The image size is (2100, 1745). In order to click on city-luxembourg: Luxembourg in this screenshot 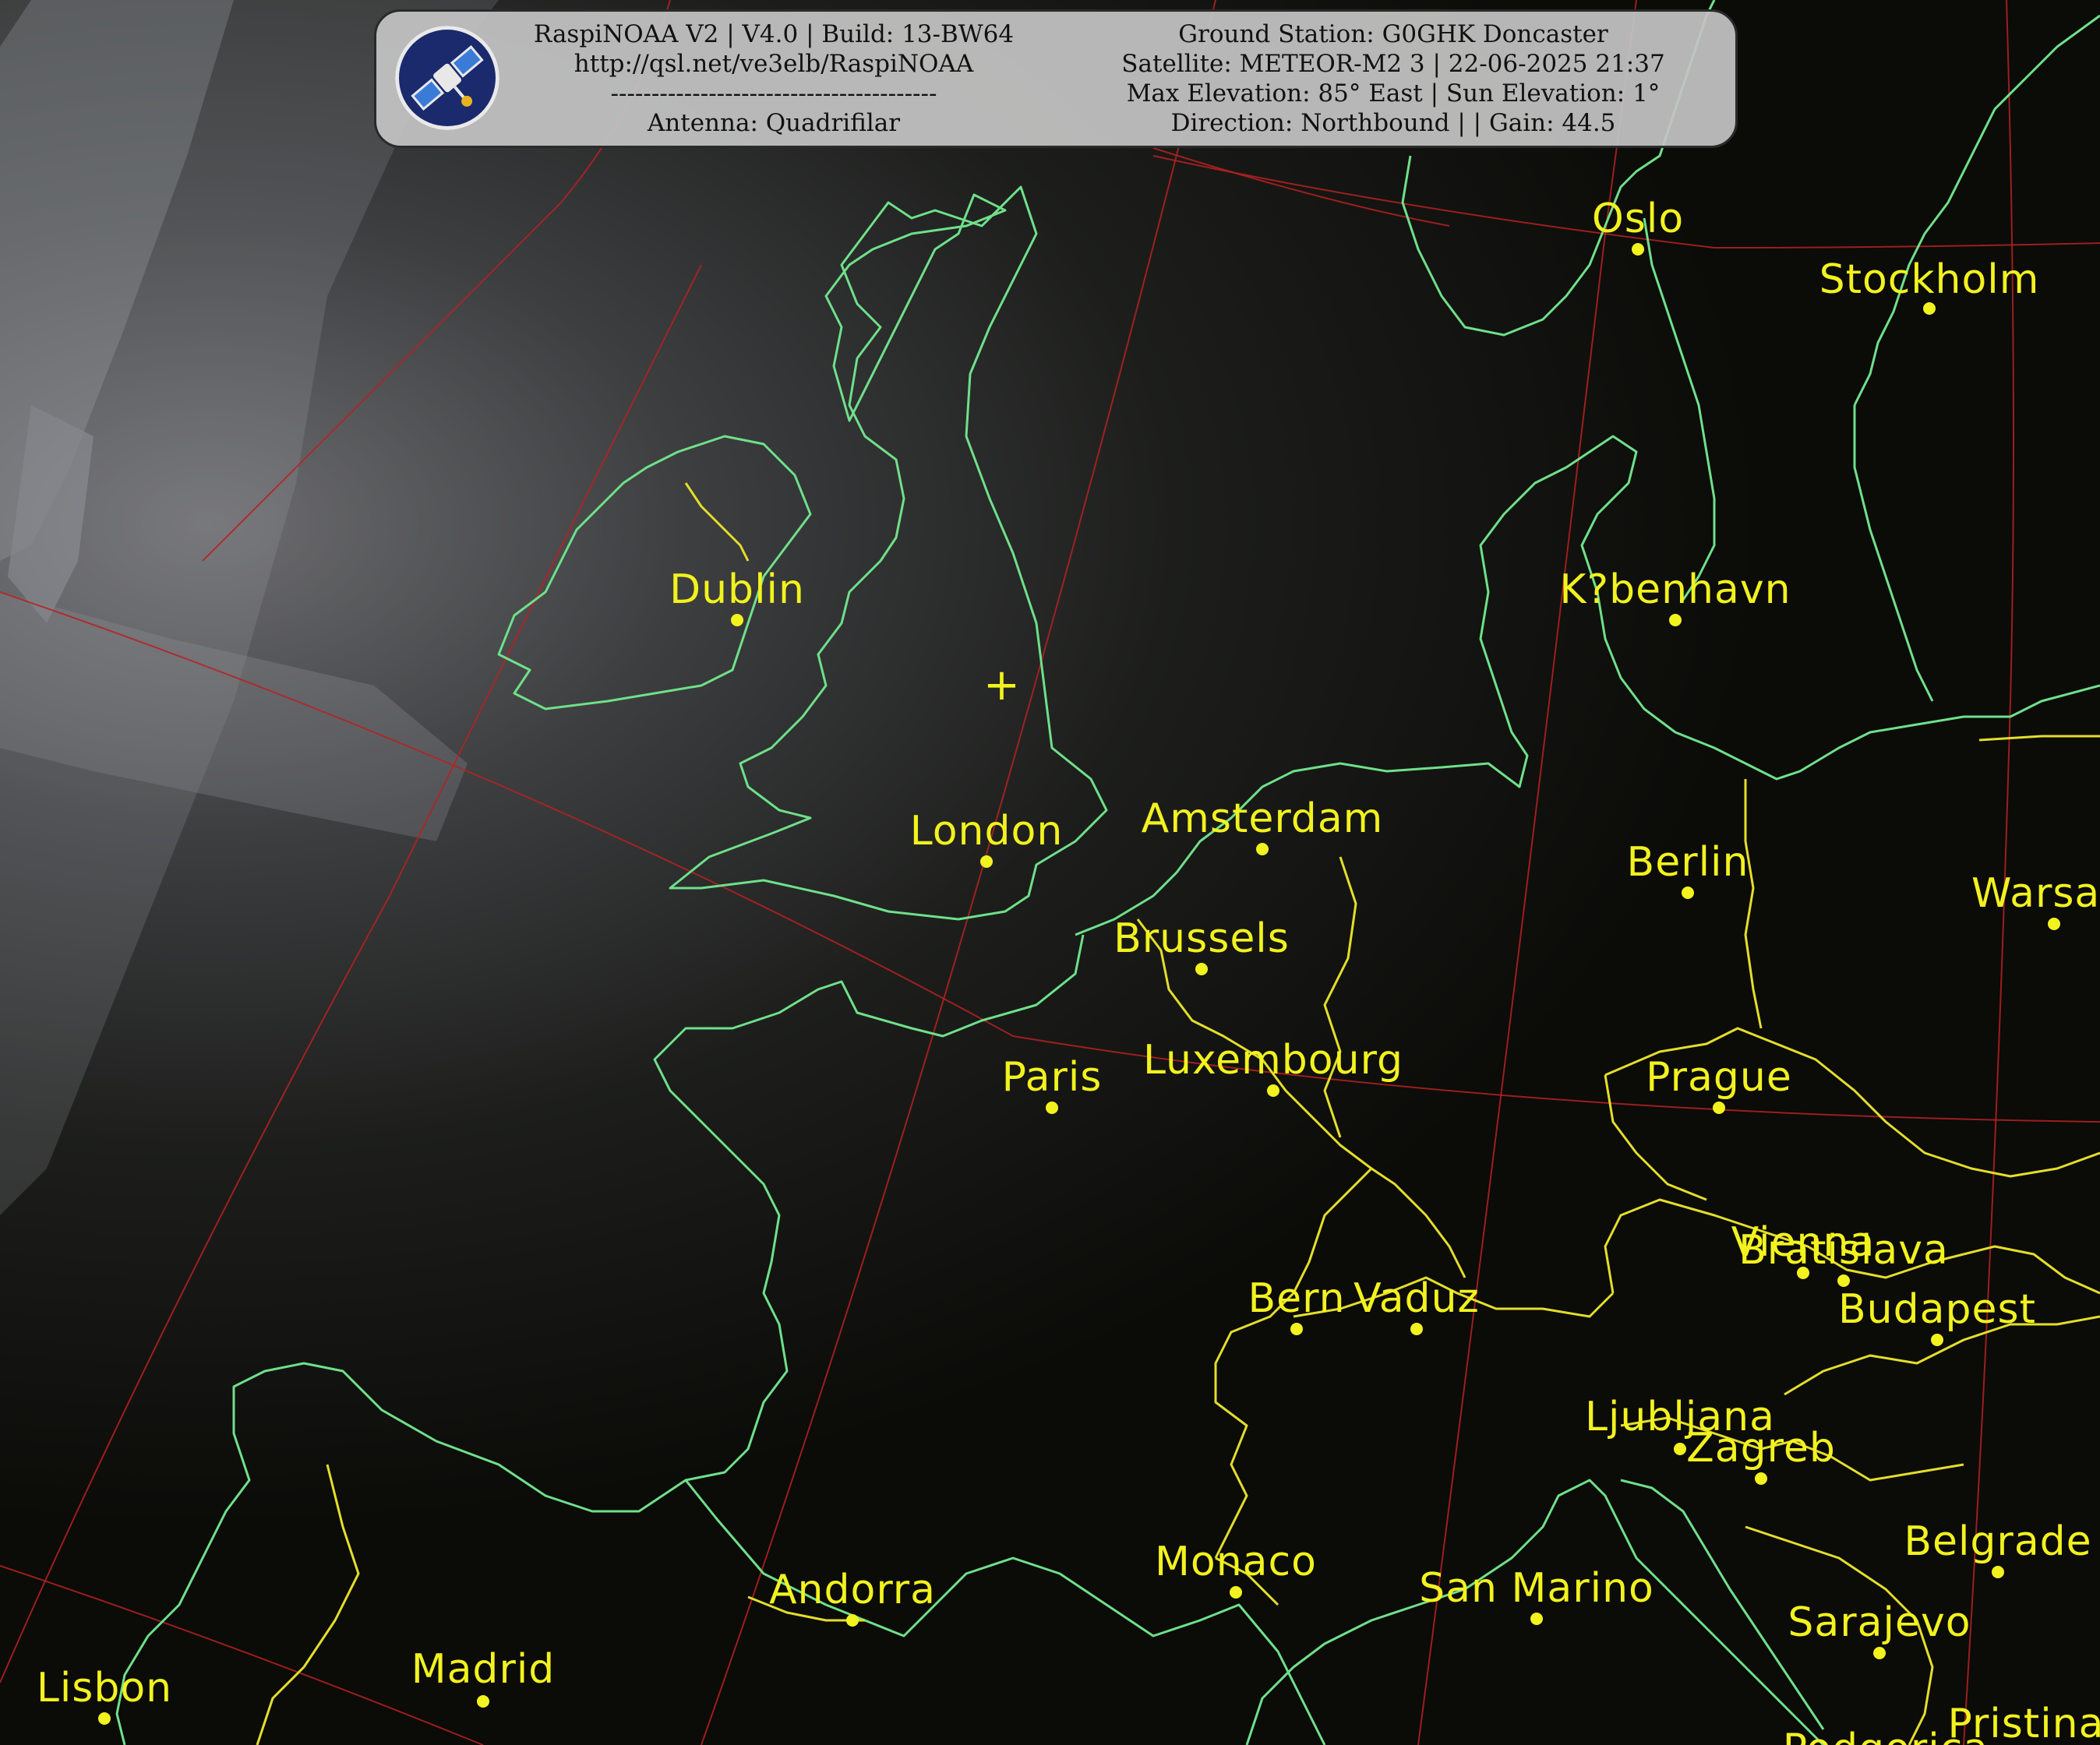, I will do `click(1273, 1067)`.